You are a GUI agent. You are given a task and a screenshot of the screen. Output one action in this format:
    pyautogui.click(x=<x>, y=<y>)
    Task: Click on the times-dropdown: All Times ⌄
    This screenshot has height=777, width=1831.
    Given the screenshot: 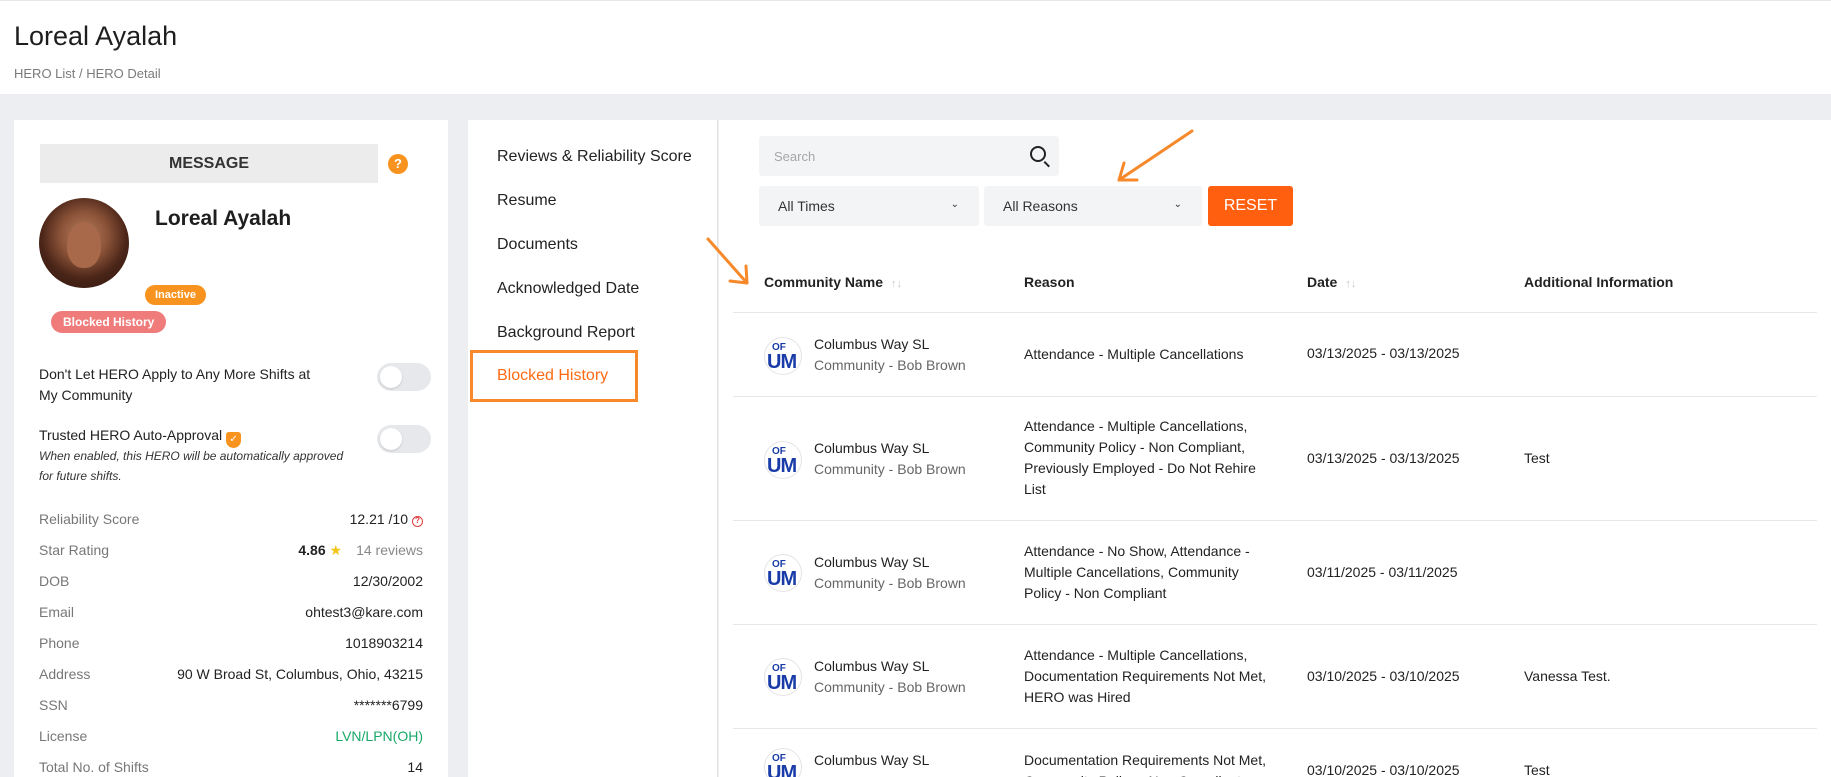 What is the action you would take?
    pyautogui.click(x=869, y=206)
    